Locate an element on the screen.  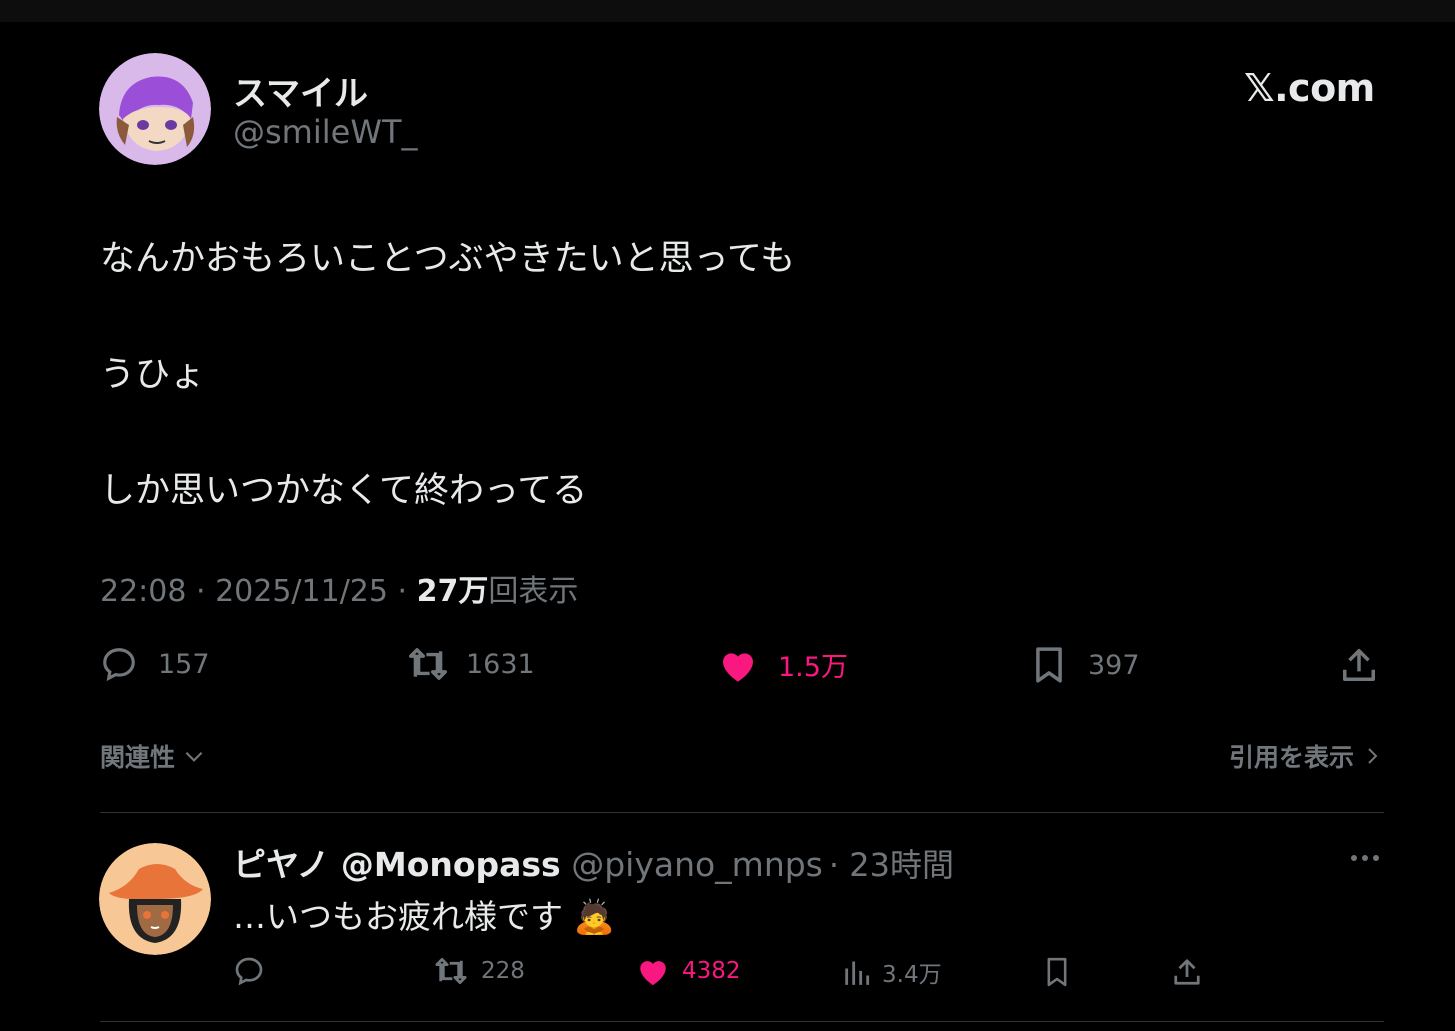
reply-reply-button is located at coordinates (249, 971).